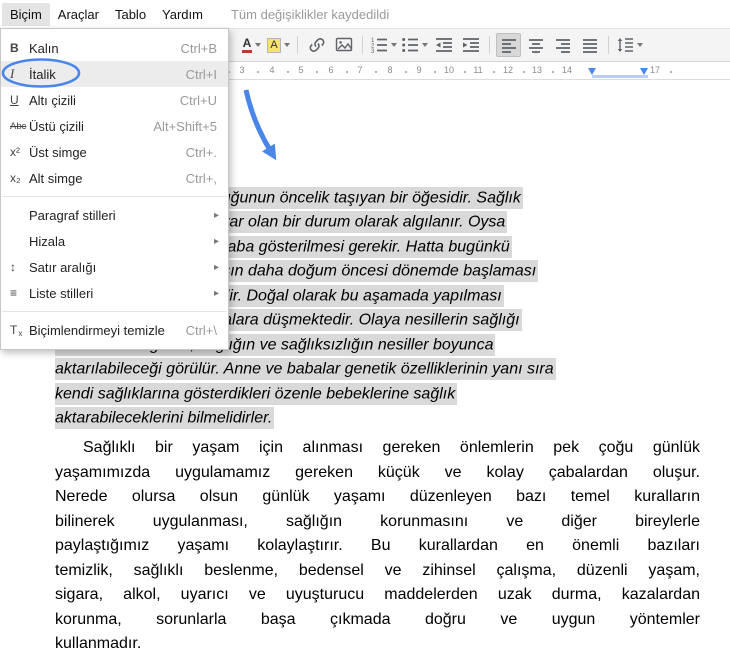  Describe the element at coordinates (56, 178) in the screenshot. I see `menu-item-label: Alt simge` at that location.